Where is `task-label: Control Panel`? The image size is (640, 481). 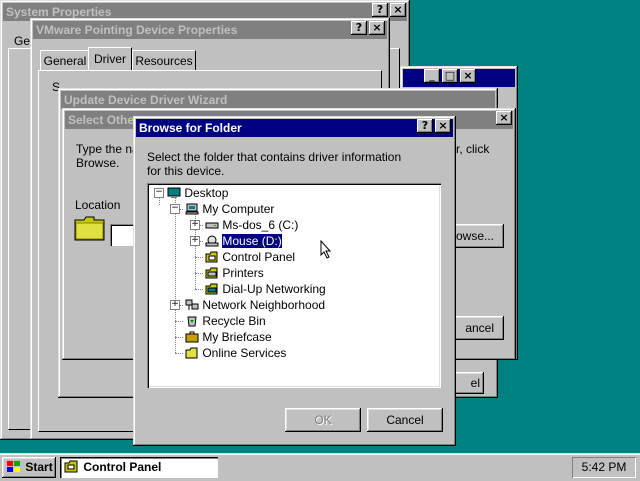
task-label: Control Panel is located at coordinates (122, 467).